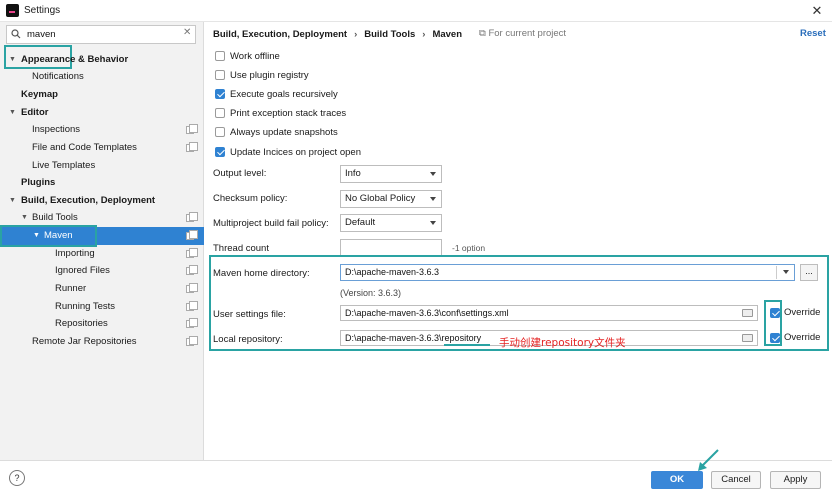  What do you see at coordinates (353, 173) in the screenshot?
I see `select-value: Info` at bounding box center [353, 173].